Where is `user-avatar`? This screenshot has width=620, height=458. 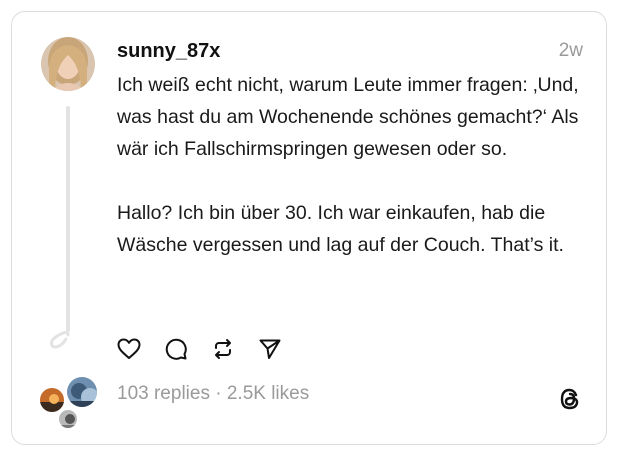
user-avatar is located at coordinates (68, 64).